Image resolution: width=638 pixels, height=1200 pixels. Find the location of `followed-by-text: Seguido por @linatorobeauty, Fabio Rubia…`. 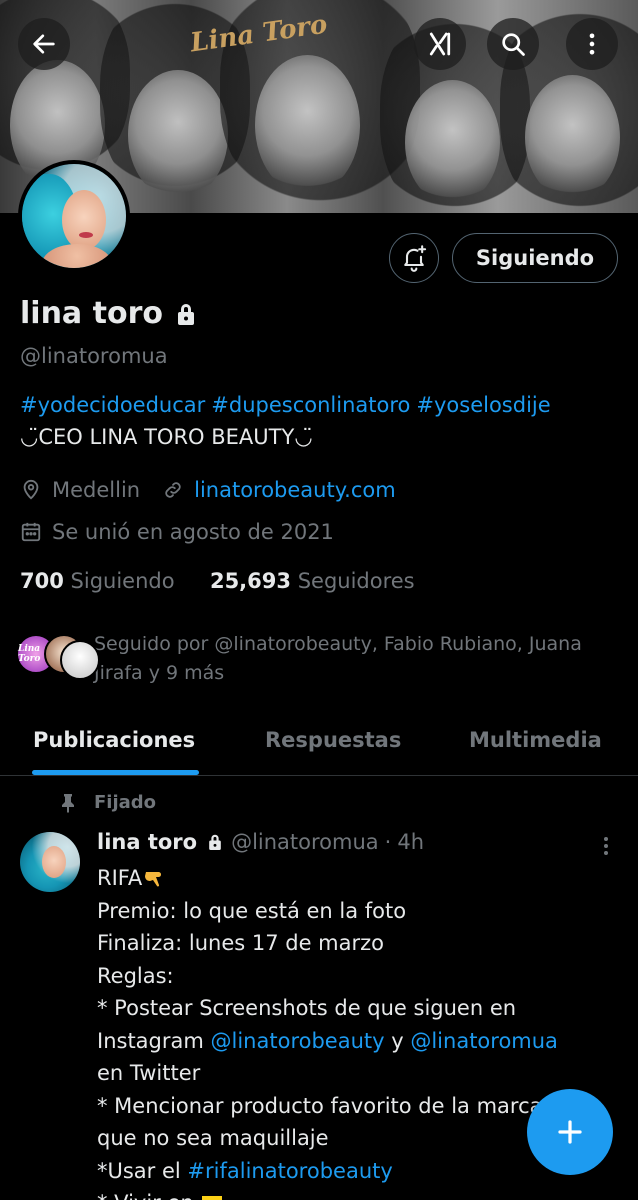

followed-by-text: Seguido por @linatorobeauty, Fabio Rubia… is located at coordinates (338, 658).